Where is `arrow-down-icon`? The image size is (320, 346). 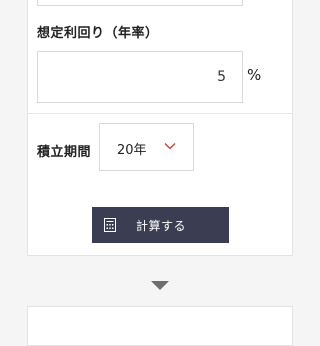
arrow-down-icon is located at coordinates (160, 285).